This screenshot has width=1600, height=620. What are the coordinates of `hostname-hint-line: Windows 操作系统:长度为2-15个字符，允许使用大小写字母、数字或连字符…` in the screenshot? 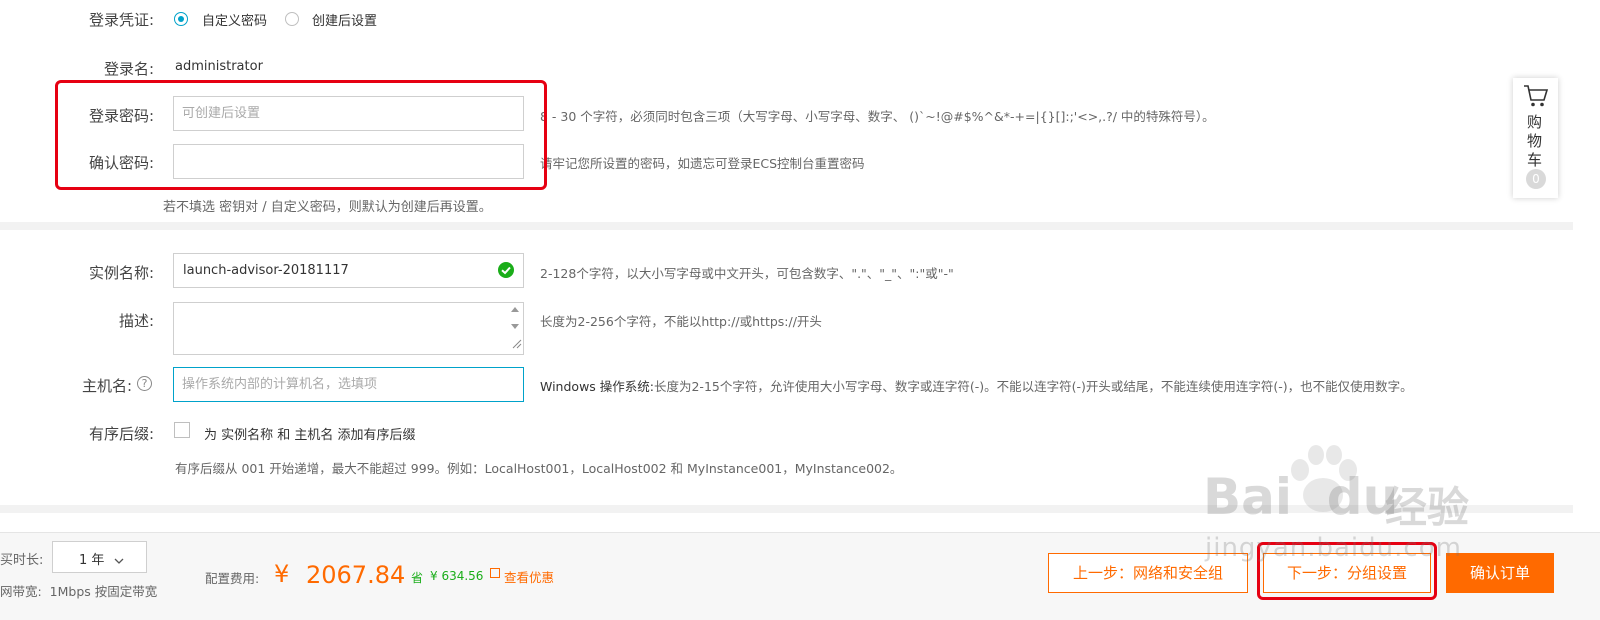 It's located at (976, 385).